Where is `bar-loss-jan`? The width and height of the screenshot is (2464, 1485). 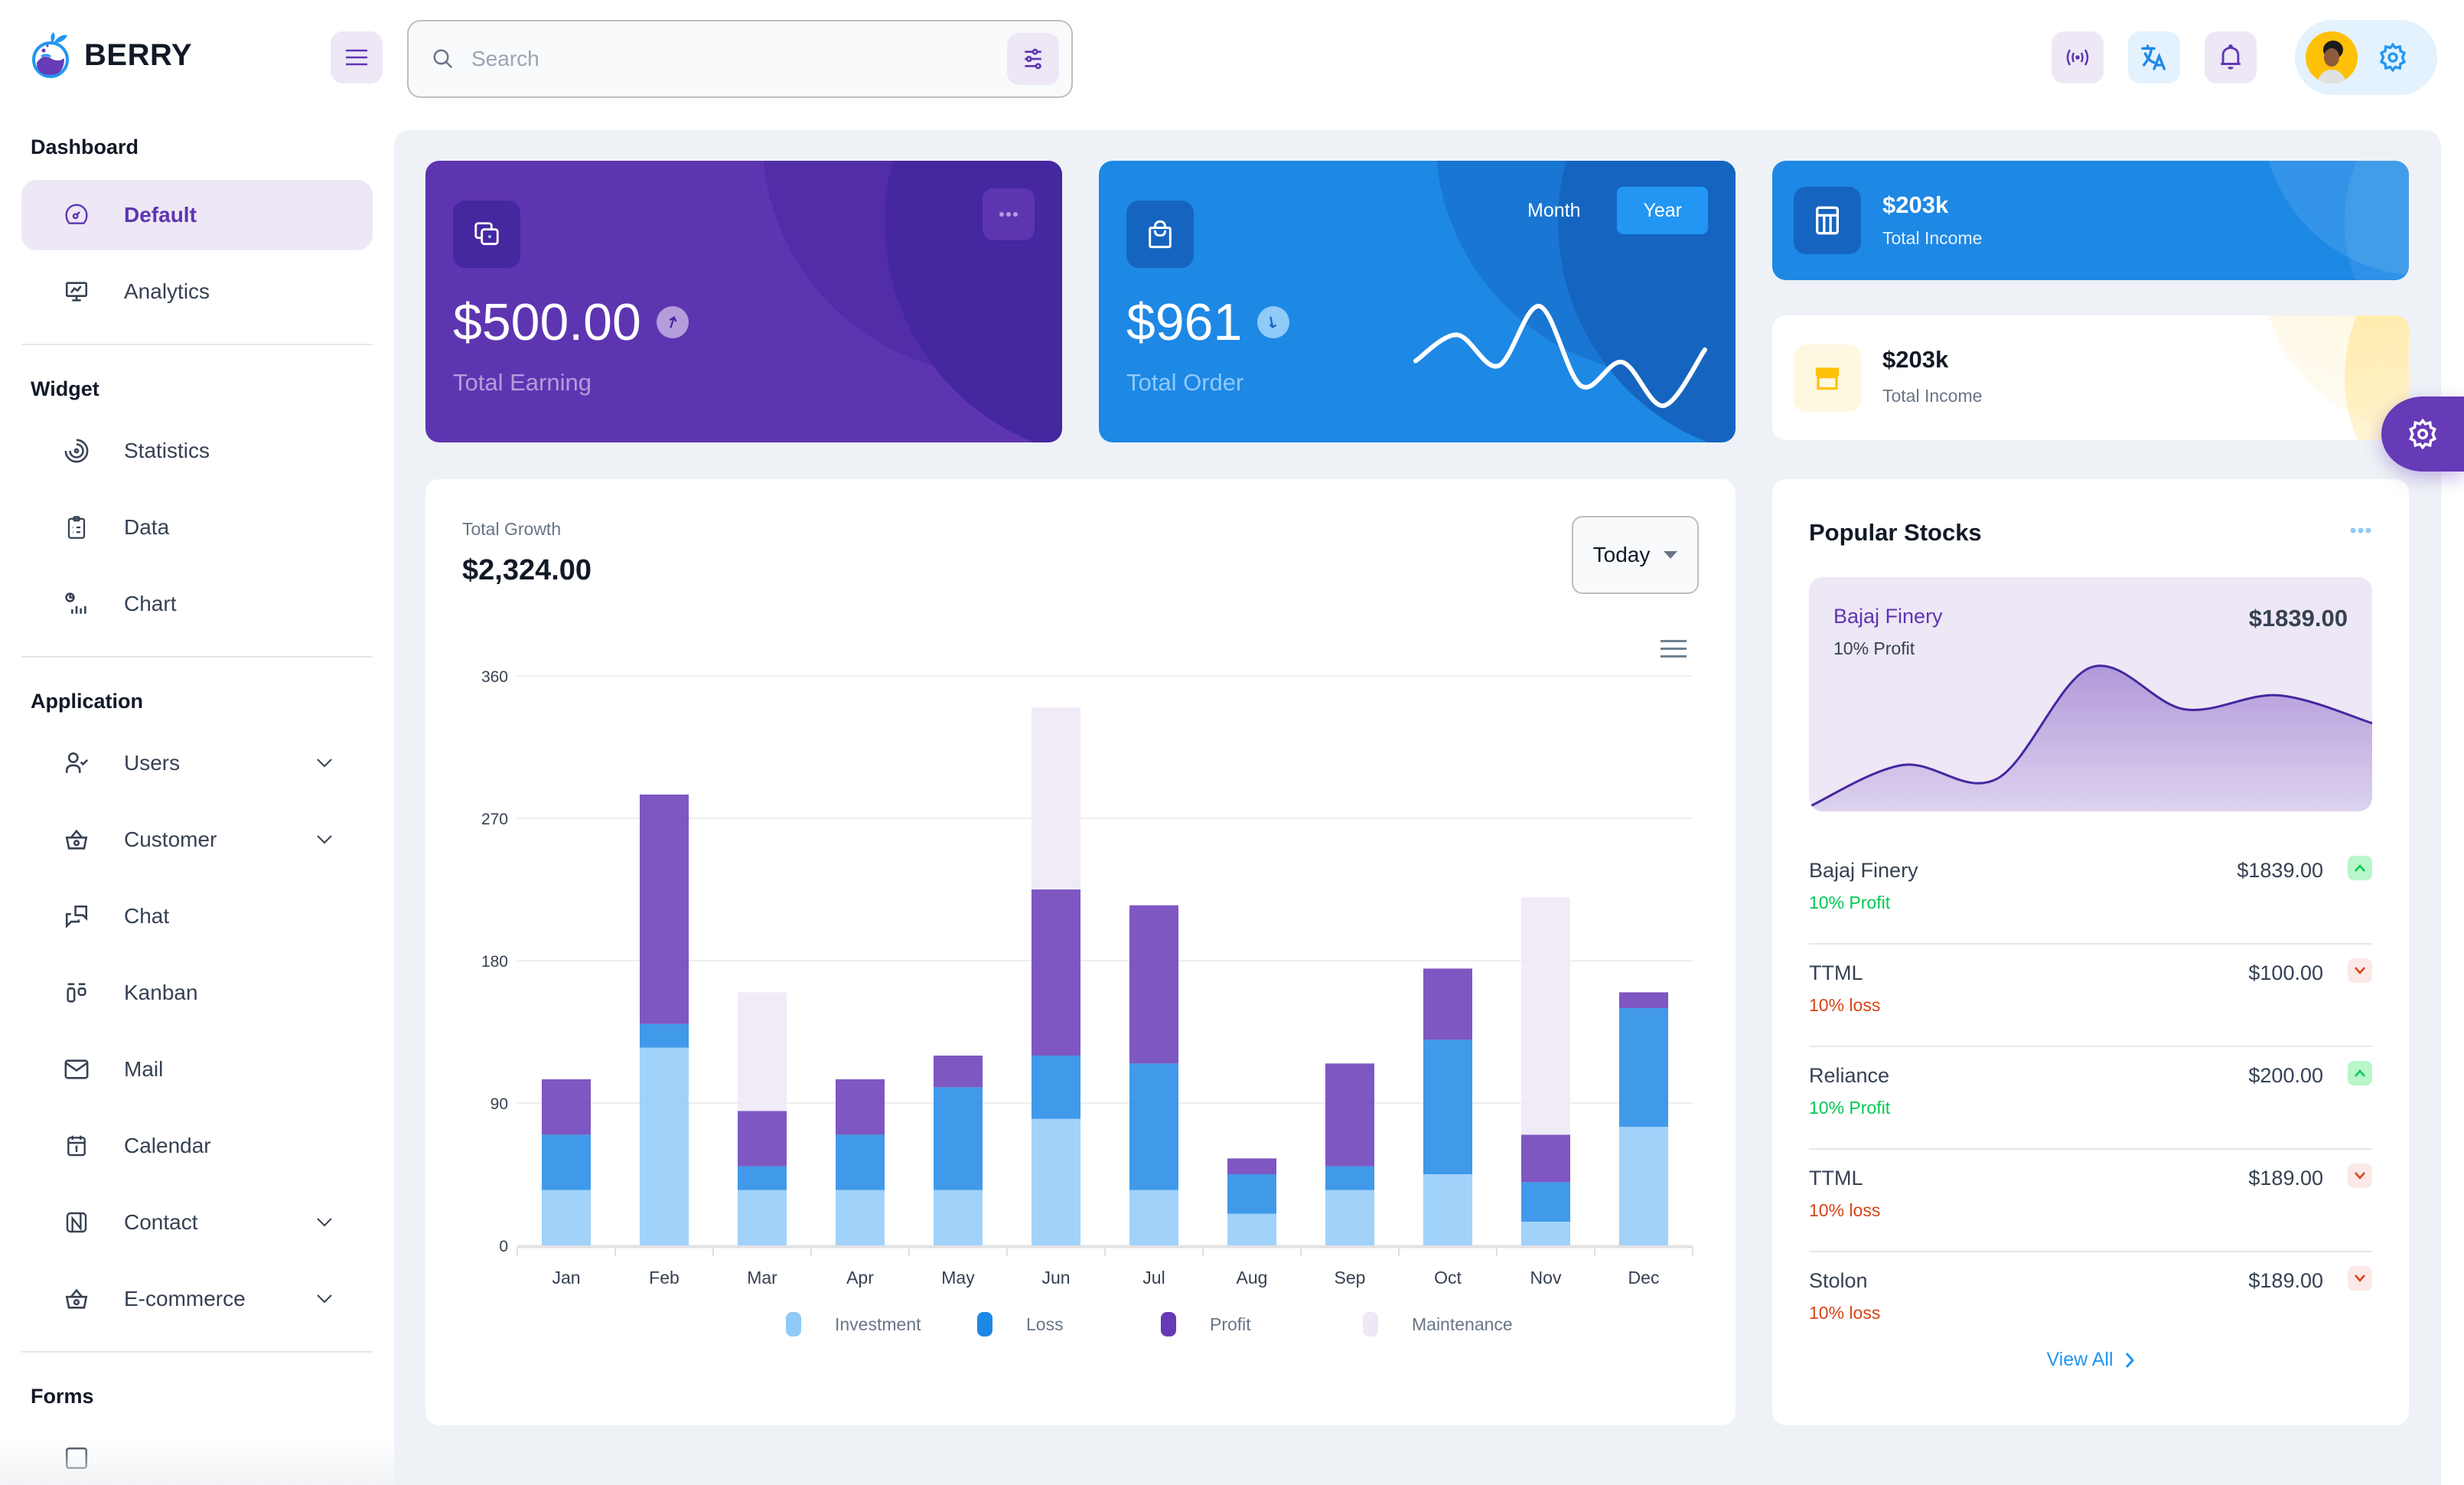 bar-loss-jan is located at coordinates (566, 1162).